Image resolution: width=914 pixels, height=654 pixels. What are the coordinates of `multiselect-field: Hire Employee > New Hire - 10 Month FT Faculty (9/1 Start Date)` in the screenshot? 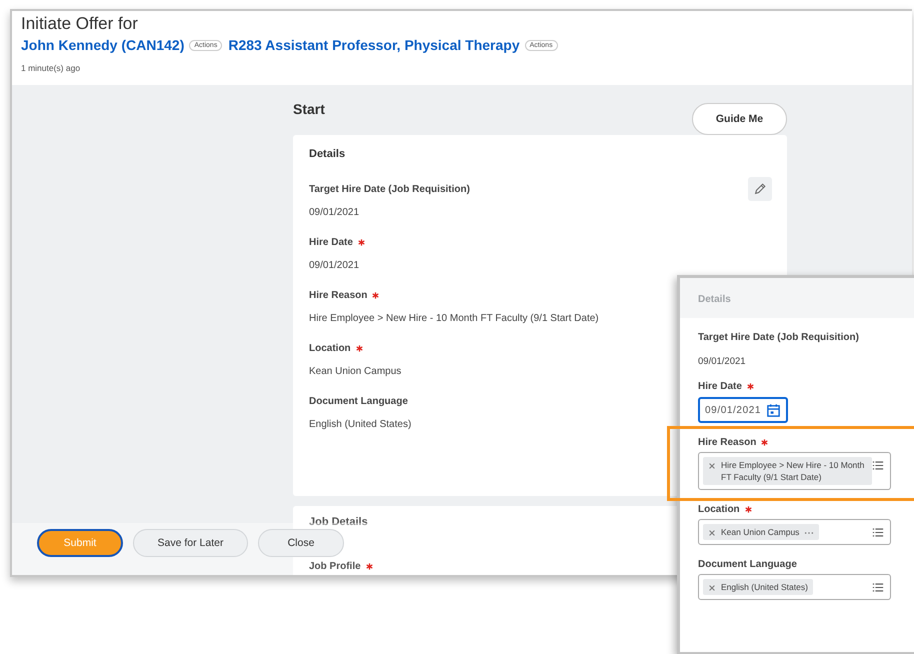 It's located at (794, 471).